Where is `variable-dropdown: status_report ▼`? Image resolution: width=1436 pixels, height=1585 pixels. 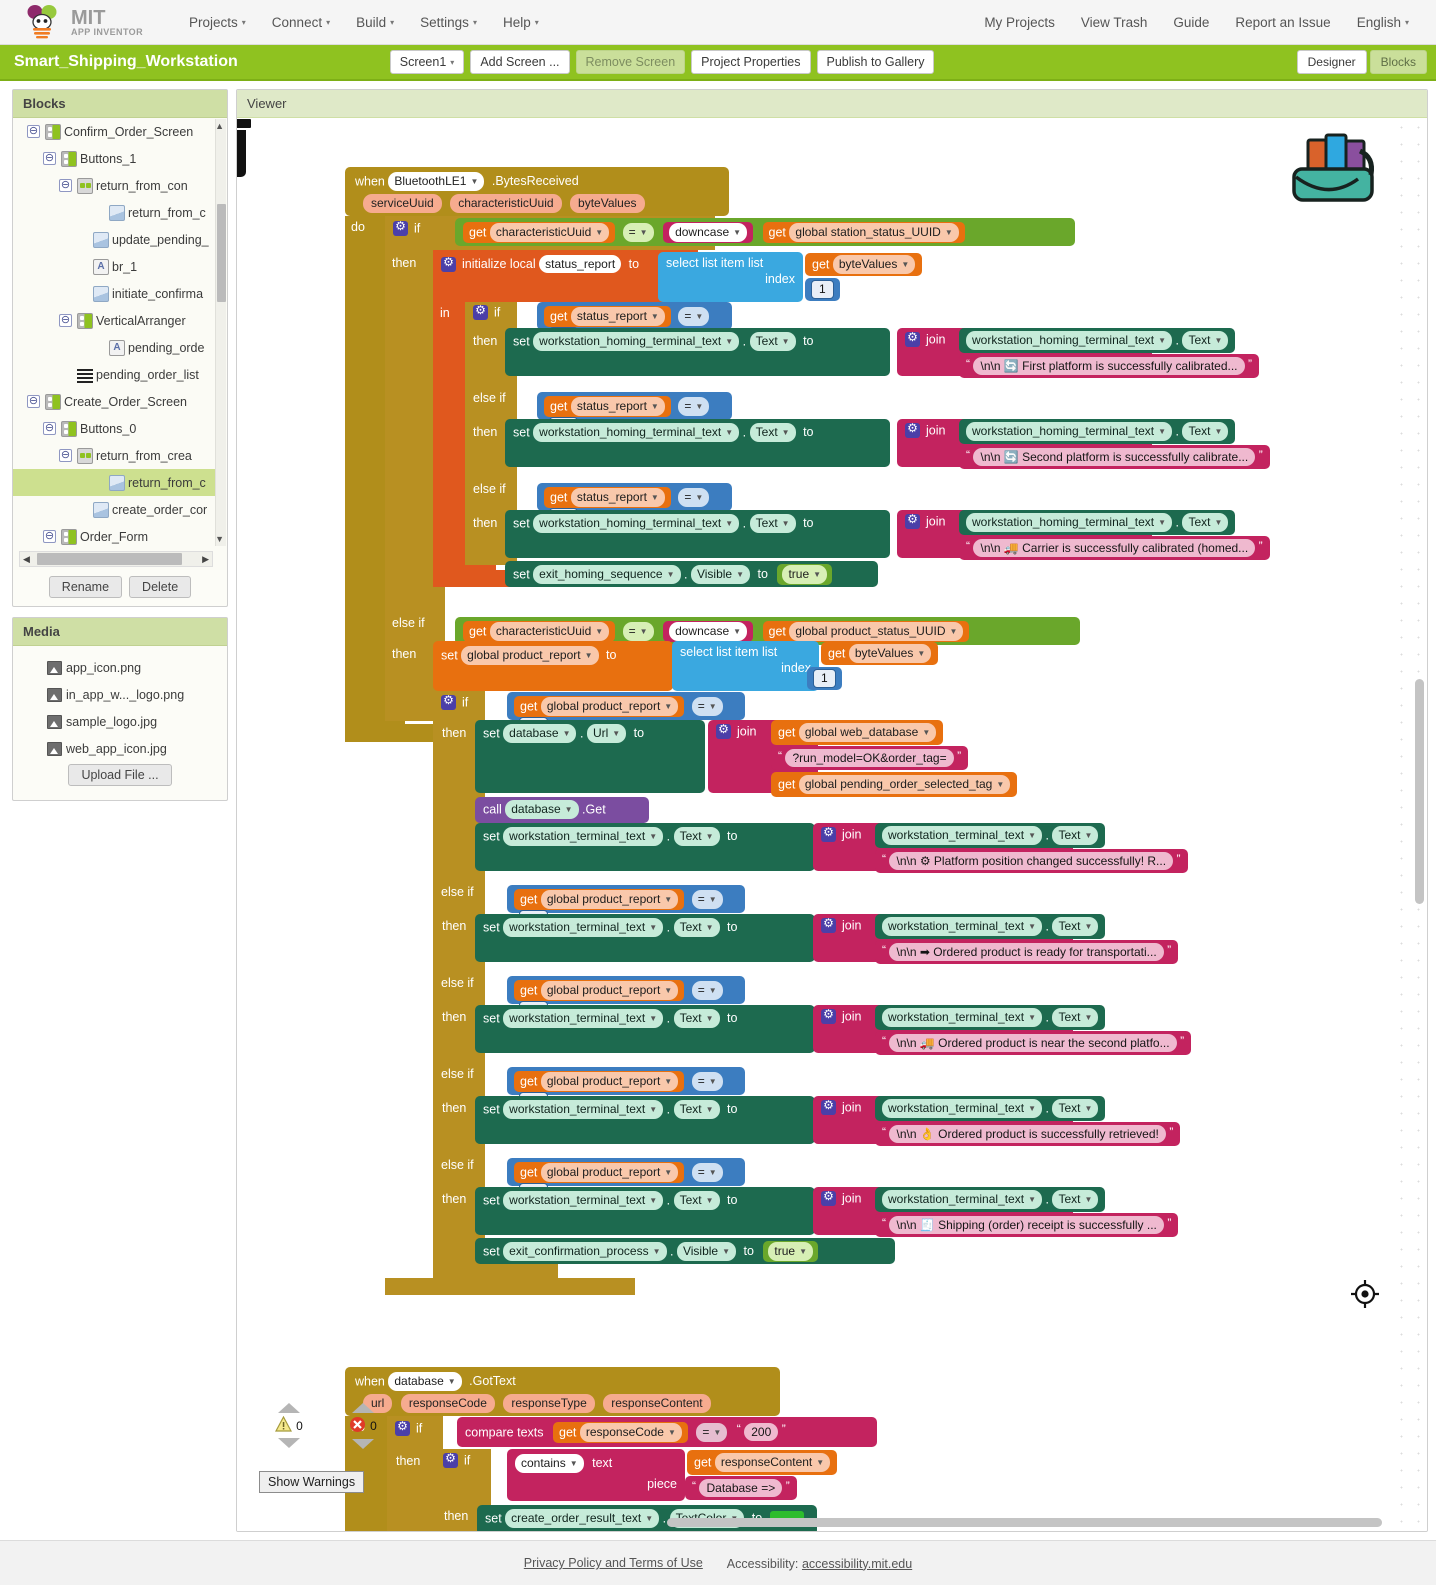 variable-dropdown: status_report ▼ is located at coordinates (617, 497).